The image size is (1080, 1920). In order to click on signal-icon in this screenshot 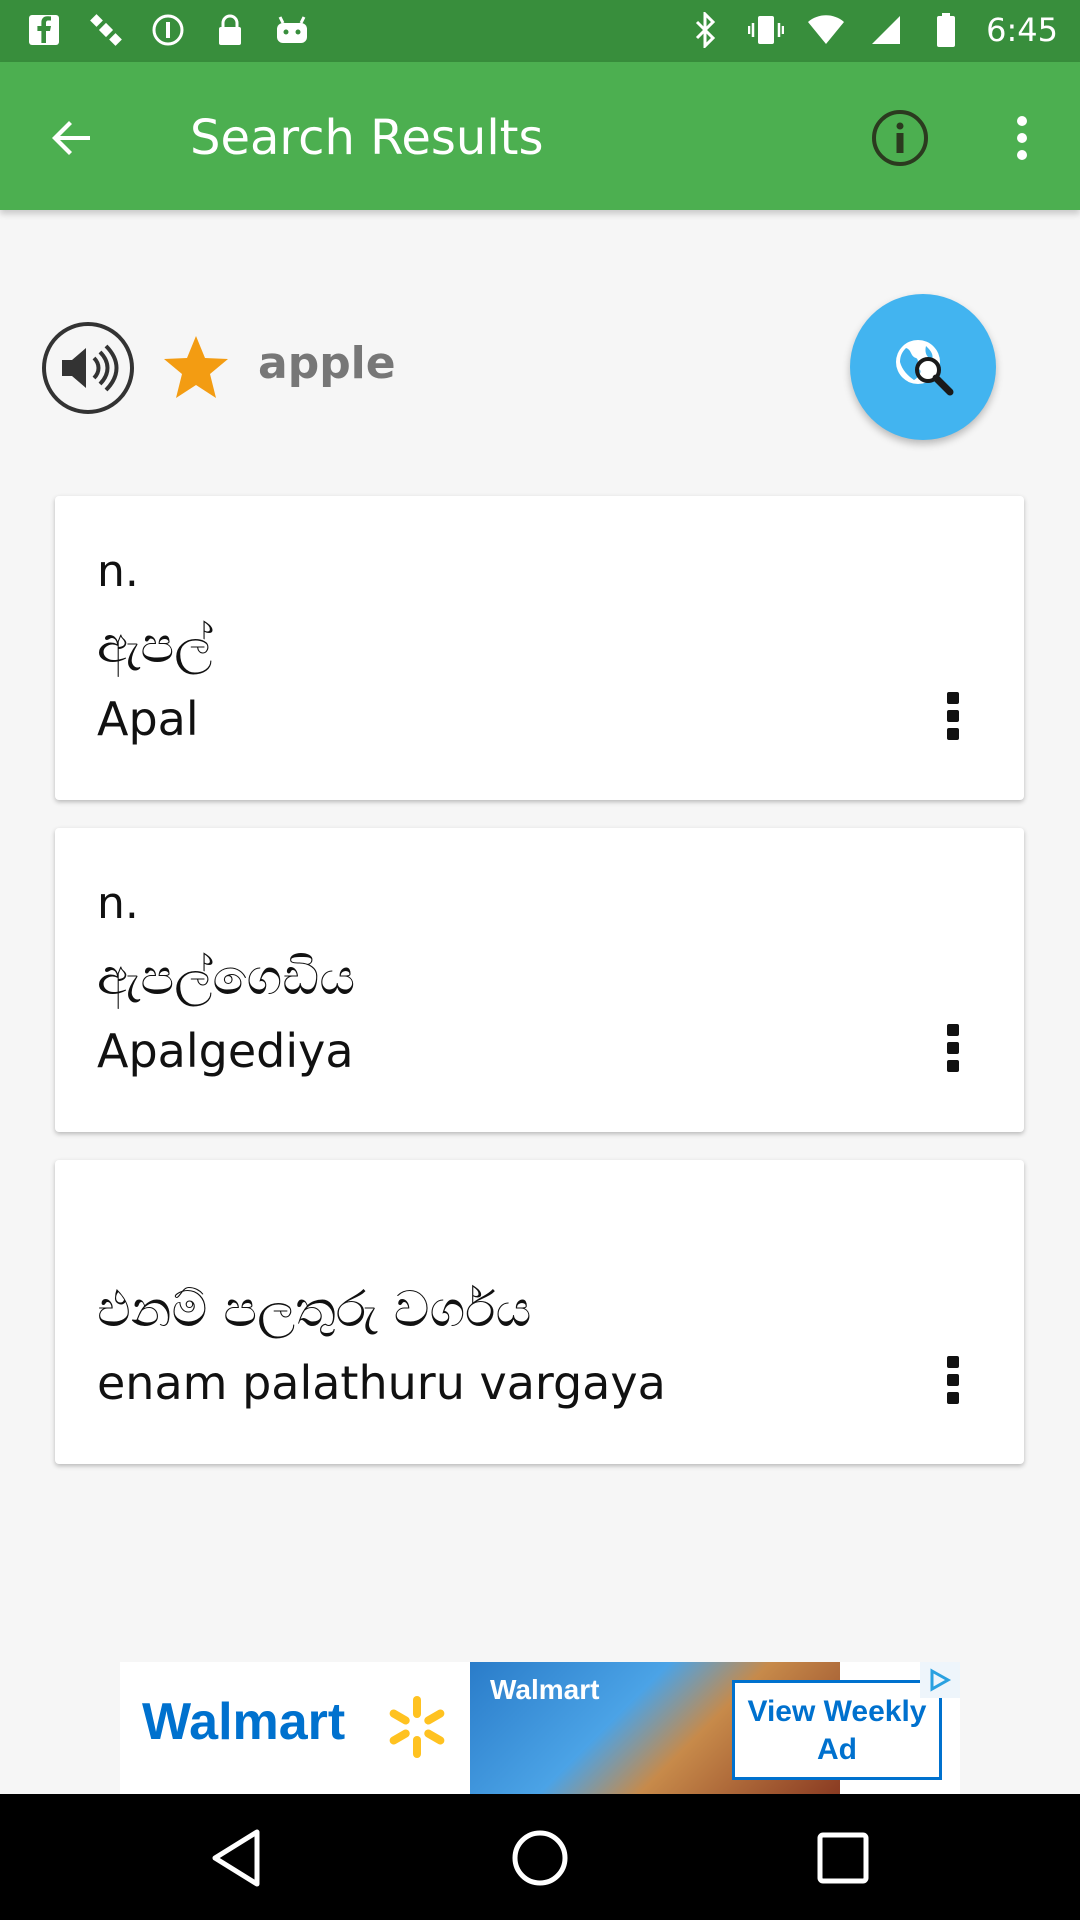, I will do `click(886, 30)`.